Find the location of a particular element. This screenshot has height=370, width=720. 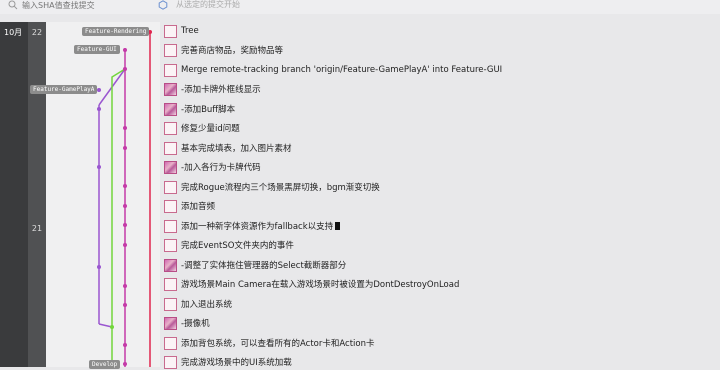

month-column is located at coordinates (14, 194).